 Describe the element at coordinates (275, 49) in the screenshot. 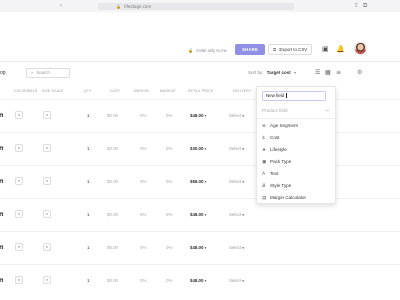

I see `export-icon: ⧉` at that location.